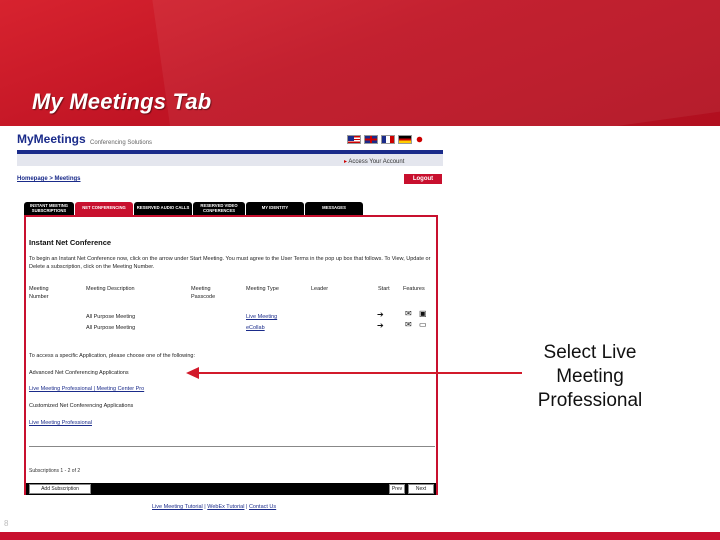 This screenshot has height=540, width=720. I want to click on folder-icon: ▭, so click(423, 324).